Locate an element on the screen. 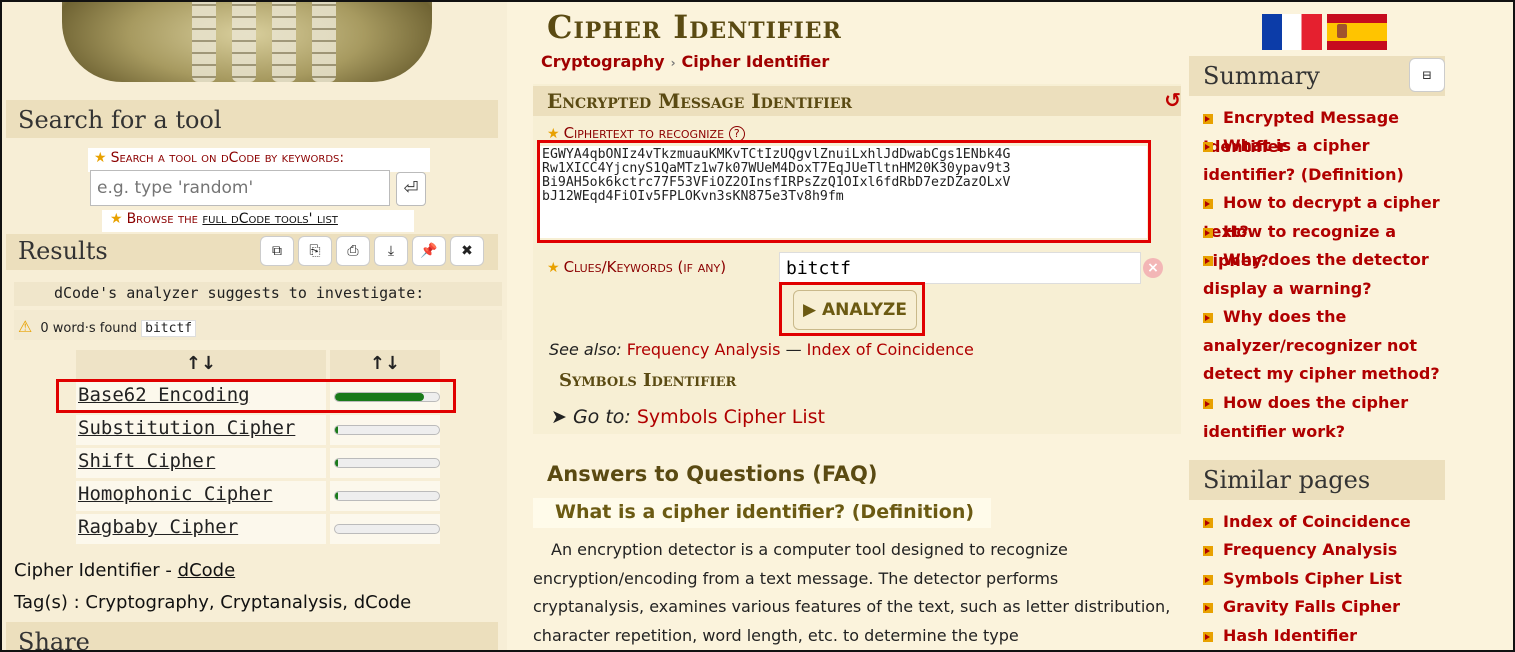 The width and height of the screenshot is (1515, 652). breadcrumb: Cryptography › Cipher Identifier is located at coordinates (685, 61).